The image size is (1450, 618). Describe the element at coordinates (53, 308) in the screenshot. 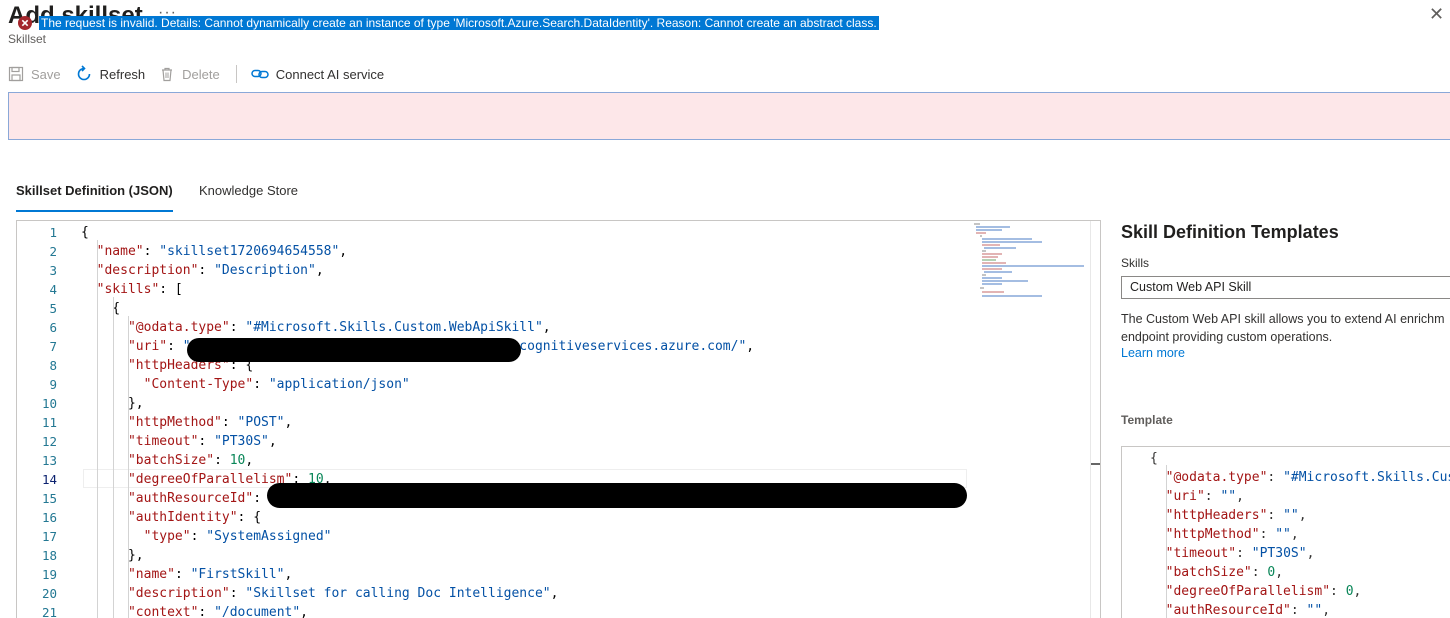

I see `line-number: 5` at that location.